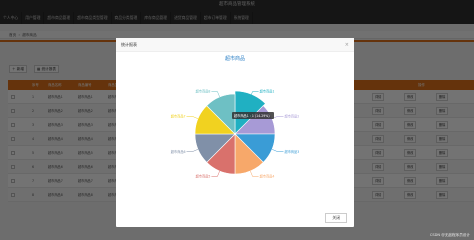  I want to click on slice-label: 超市商品5, so click(203, 176).